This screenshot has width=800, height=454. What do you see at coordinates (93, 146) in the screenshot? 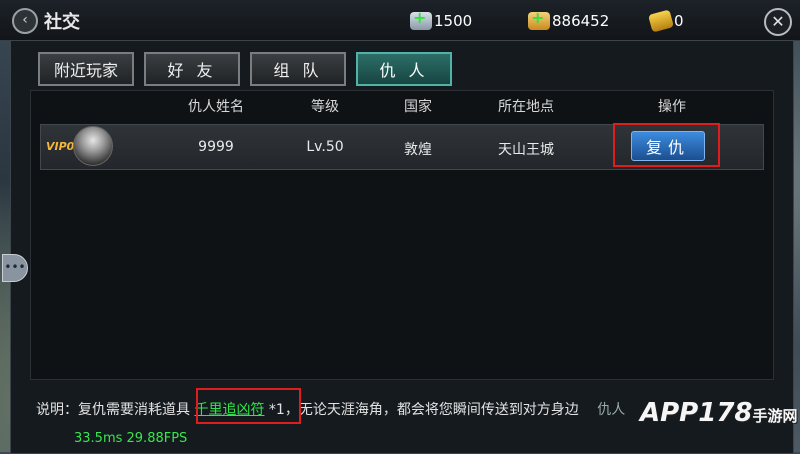
I see `avatar` at bounding box center [93, 146].